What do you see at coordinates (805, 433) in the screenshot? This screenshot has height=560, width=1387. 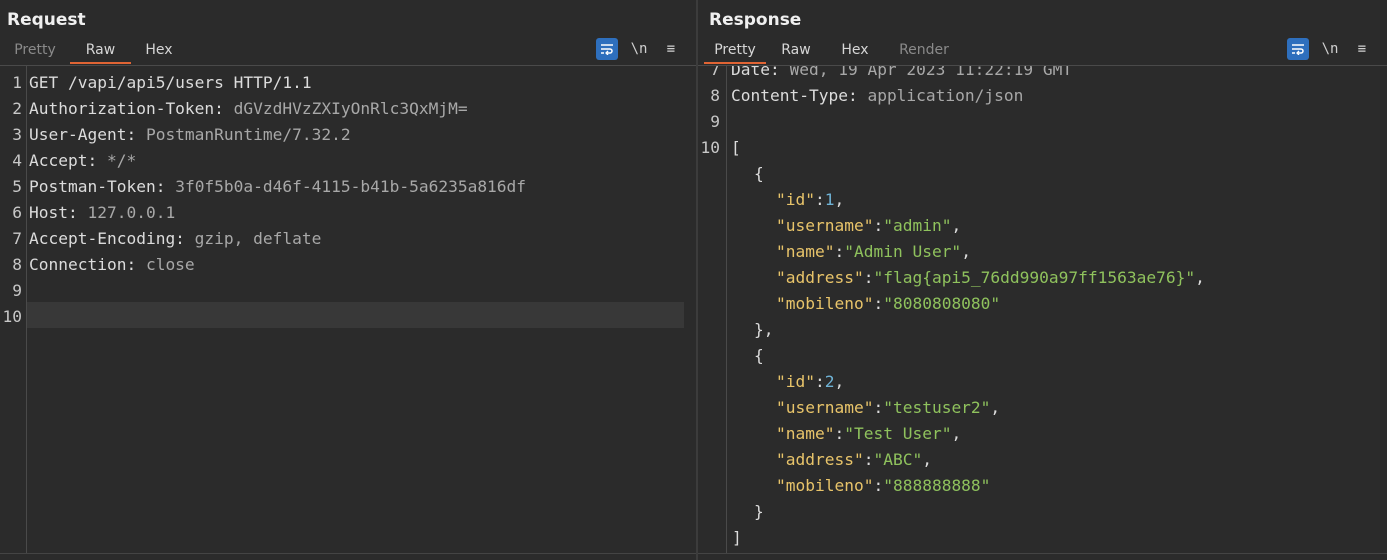 I see `json-key: "name"` at bounding box center [805, 433].